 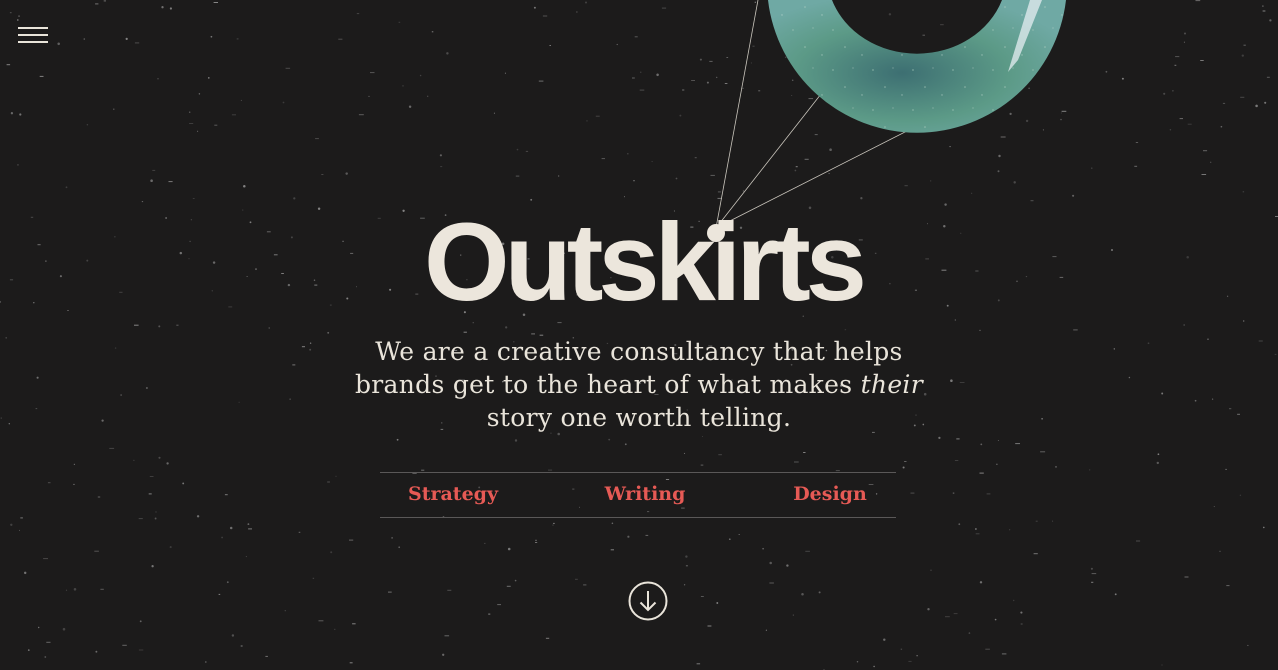 What do you see at coordinates (639, 417) in the screenshot?
I see `tagline-text-end: story one worth telling.` at bounding box center [639, 417].